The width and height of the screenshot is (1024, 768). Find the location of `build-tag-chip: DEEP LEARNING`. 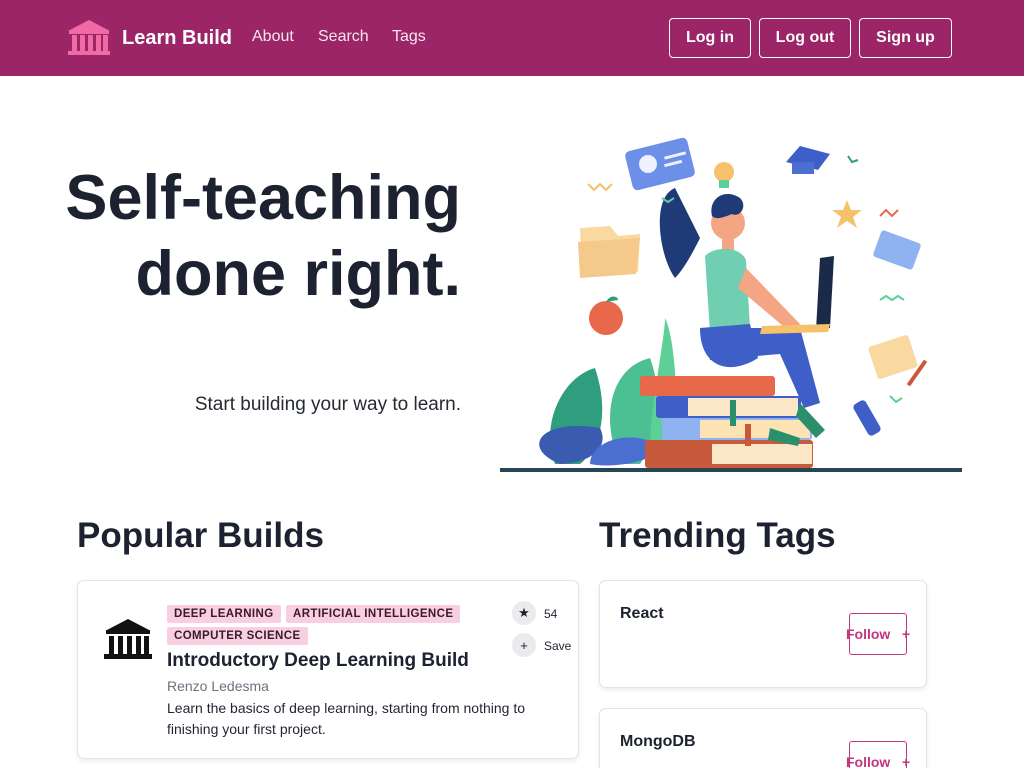

build-tag-chip: DEEP LEARNING is located at coordinates (224, 614).